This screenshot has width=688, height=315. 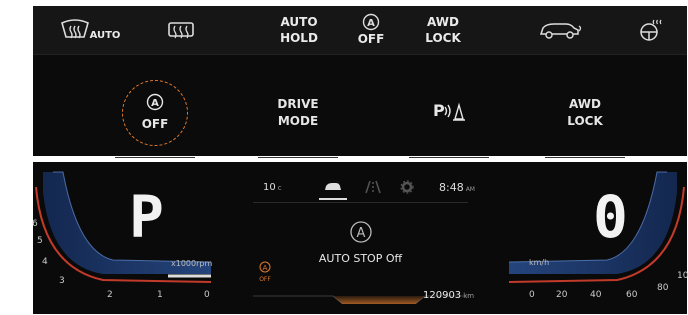 I want to click on car-camera-icon, so click(x=561, y=30).